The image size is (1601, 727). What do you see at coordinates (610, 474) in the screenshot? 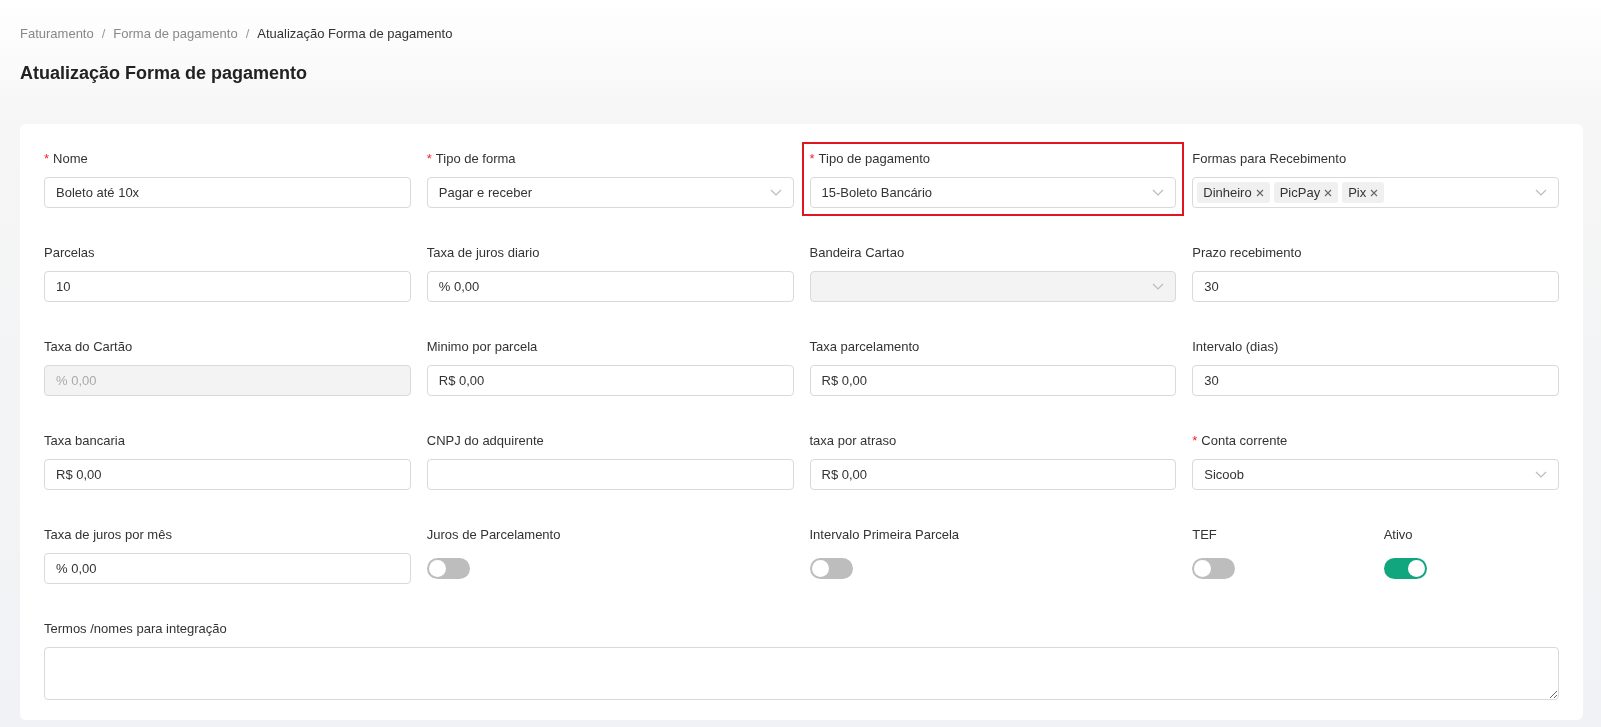
I see `input-field` at bounding box center [610, 474].